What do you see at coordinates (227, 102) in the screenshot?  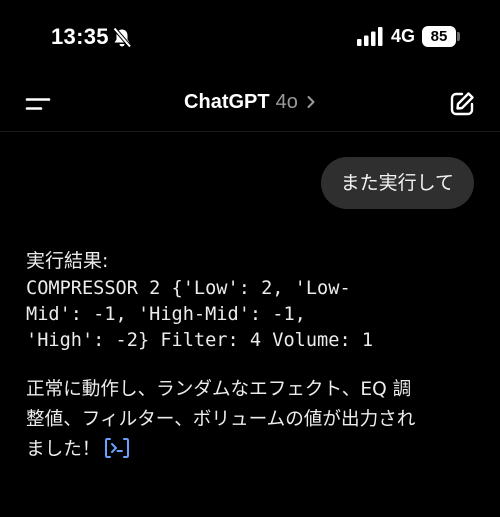 I see `header-title: ChatGPT` at bounding box center [227, 102].